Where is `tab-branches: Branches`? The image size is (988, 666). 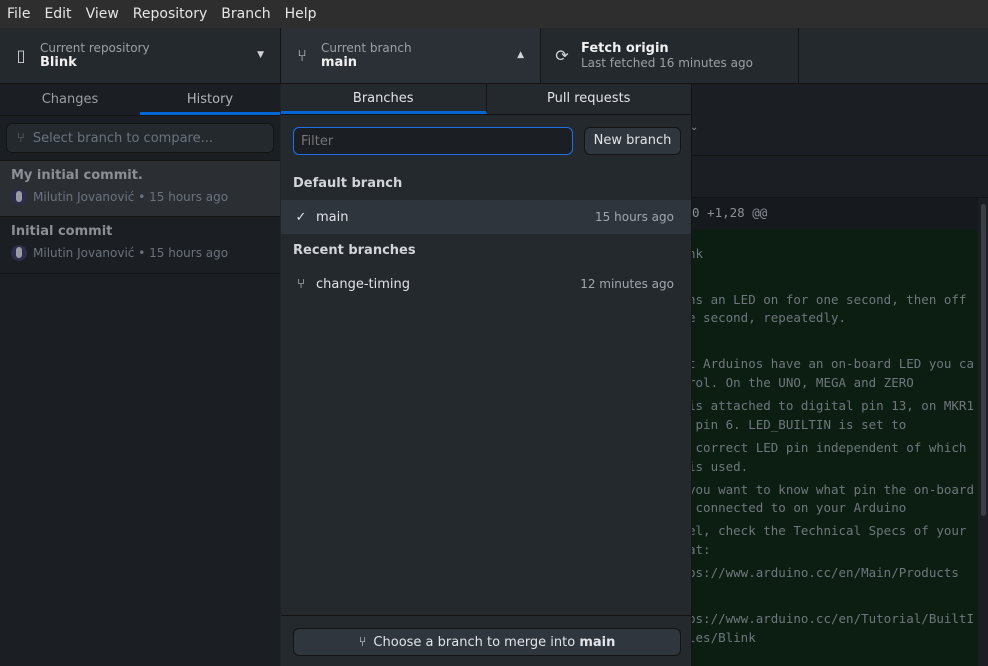 tab-branches: Branches is located at coordinates (384, 99).